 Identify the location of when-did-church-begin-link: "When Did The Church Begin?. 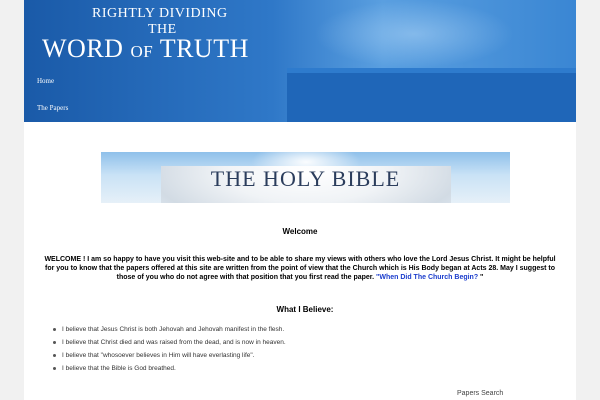
(427, 277).